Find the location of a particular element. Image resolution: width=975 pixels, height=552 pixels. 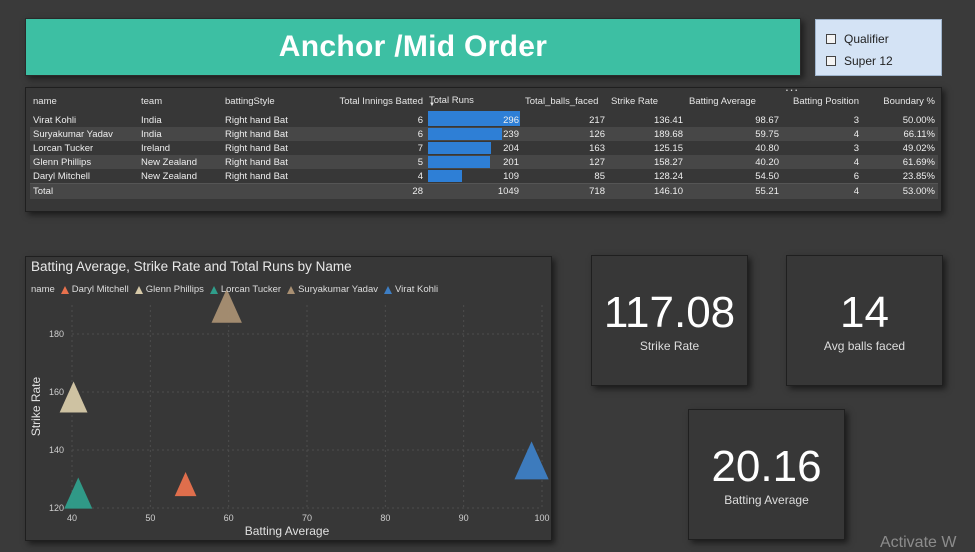

table-cell: New Zealand is located at coordinates (169, 176).